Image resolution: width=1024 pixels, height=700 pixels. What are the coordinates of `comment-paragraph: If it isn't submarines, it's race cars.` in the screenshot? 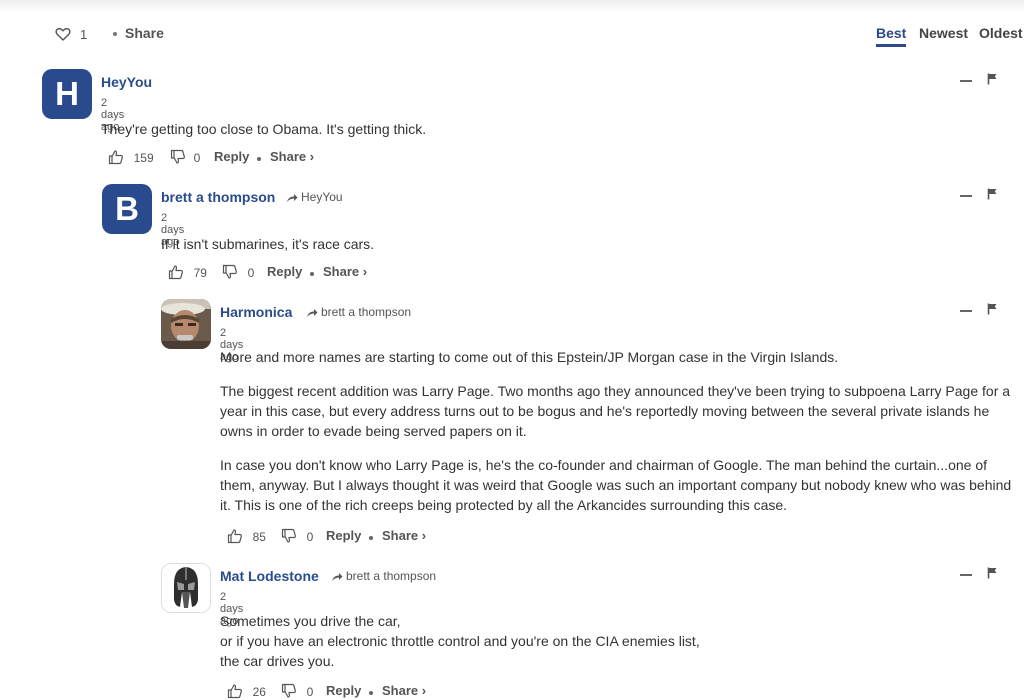 It's located at (268, 244).